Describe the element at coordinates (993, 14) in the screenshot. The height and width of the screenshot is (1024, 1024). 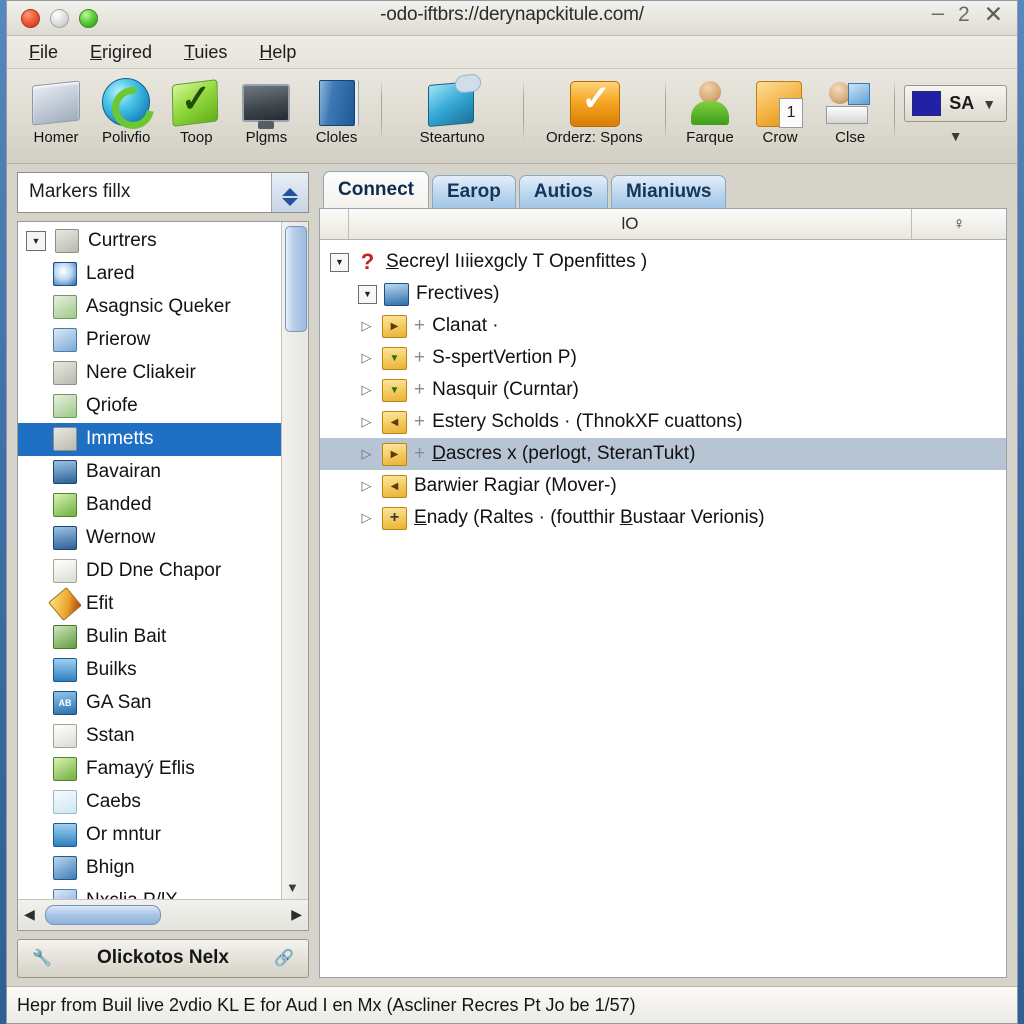
I see `close-button: ✕` at that location.